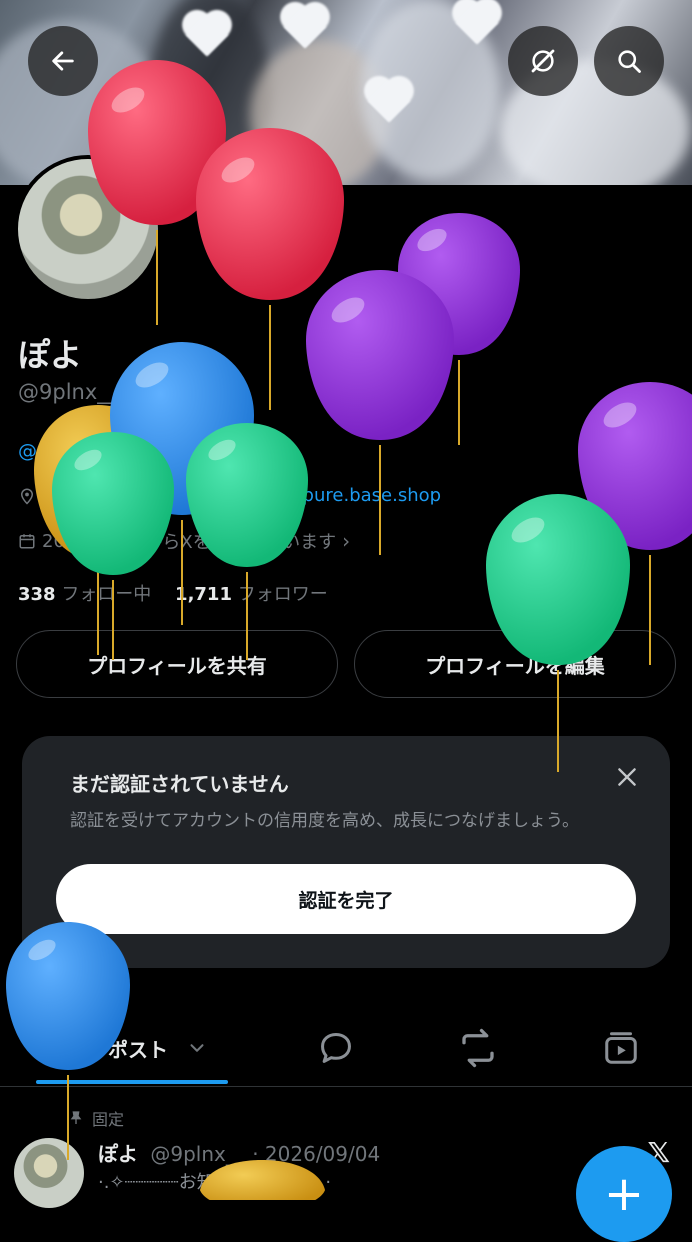 This screenshot has width=692, height=1242. I want to click on verification-description: 認証を受けてアカウントの信用度を高め、成長につなげましょう。, so click(324, 821).